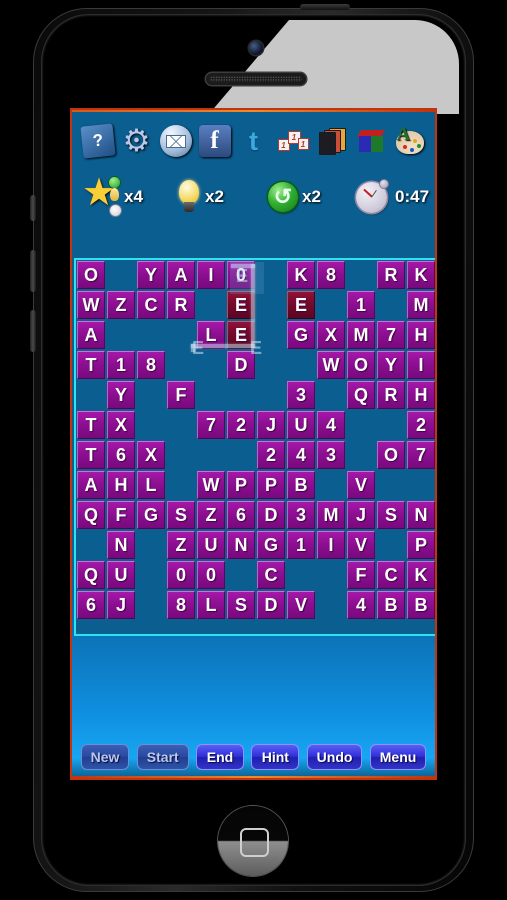  Describe the element at coordinates (105, 757) in the screenshot. I see `new-button: New` at that location.